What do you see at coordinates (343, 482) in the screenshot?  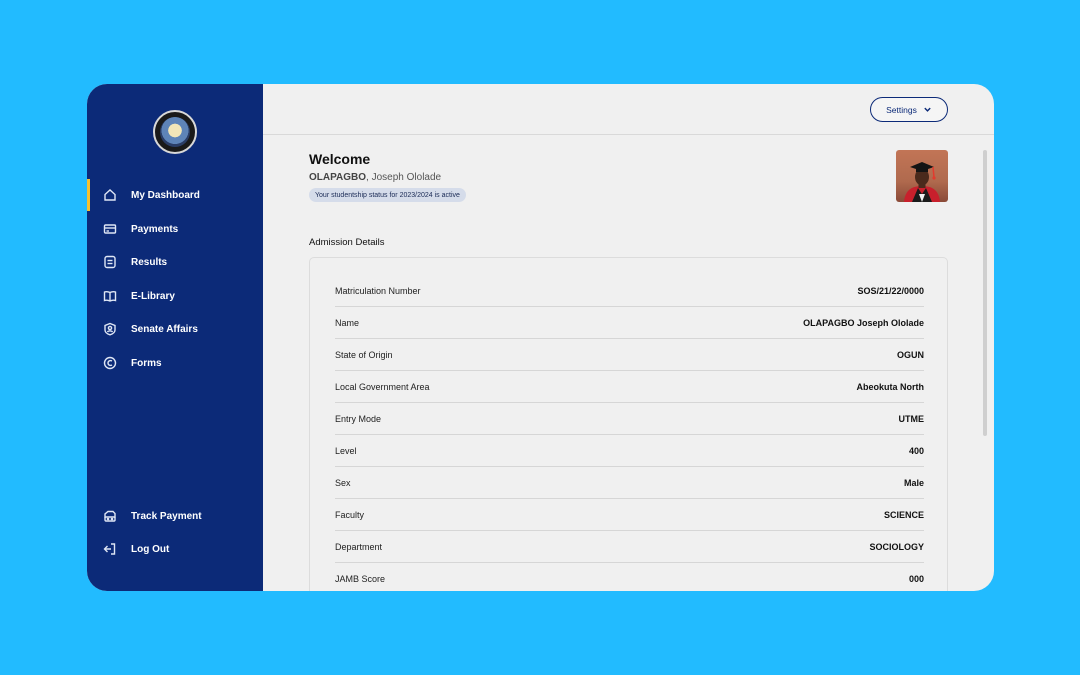 I see `row-label: Sex` at bounding box center [343, 482].